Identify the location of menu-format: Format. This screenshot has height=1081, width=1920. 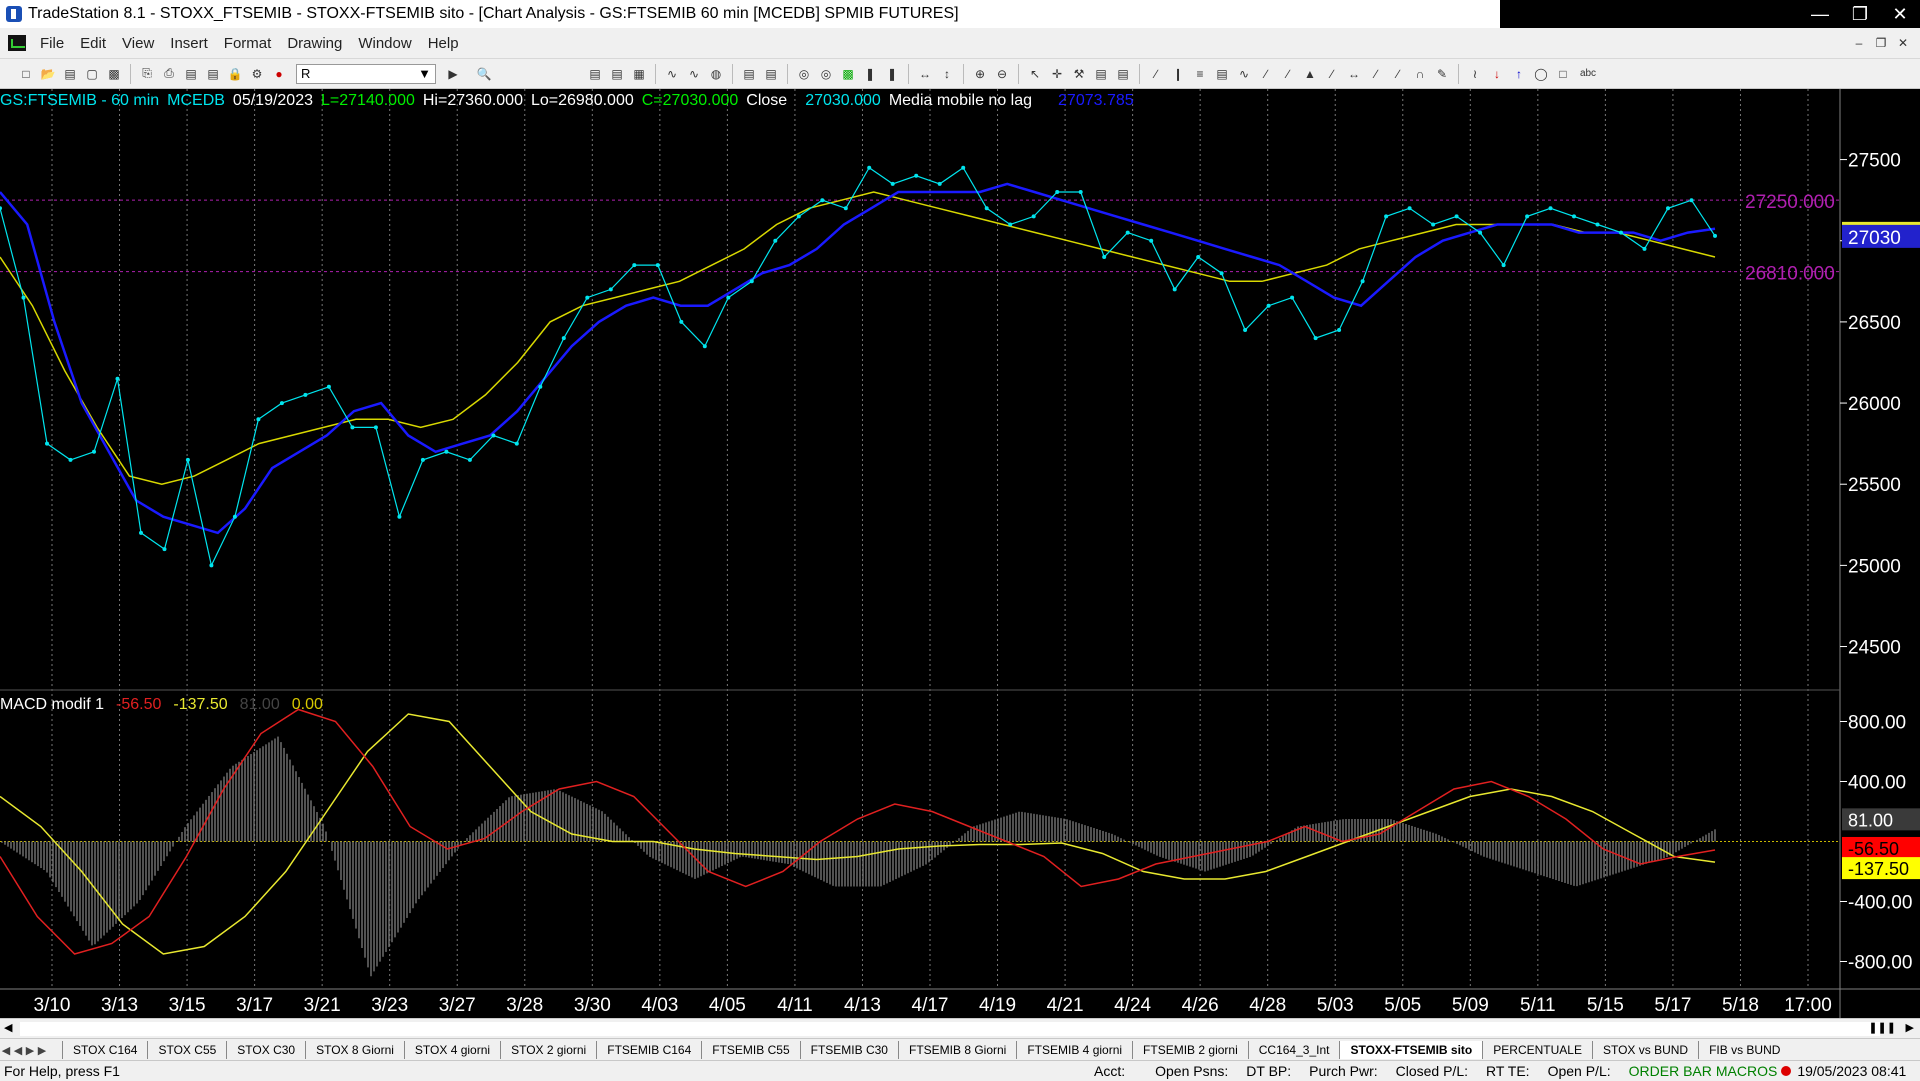
(248, 43).